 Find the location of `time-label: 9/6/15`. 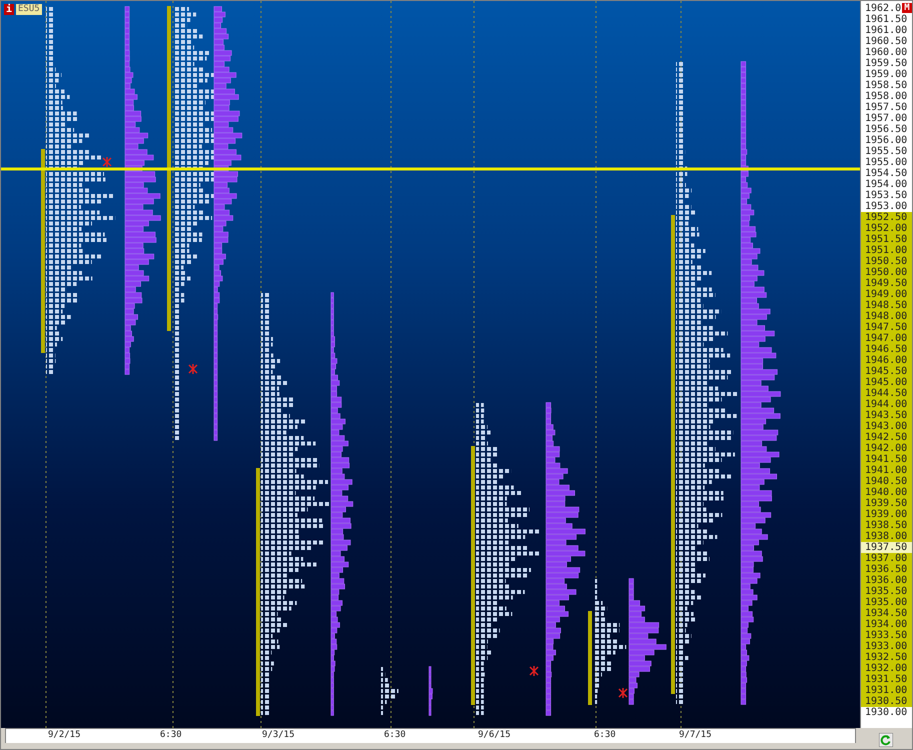

time-label: 9/6/15 is located at coordinates (494, 735).